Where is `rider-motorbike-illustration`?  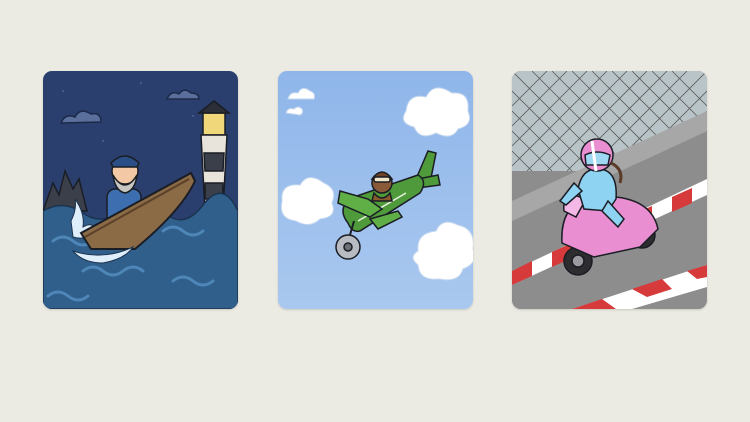
rider-motorbike-illustration is located at coordinates (609, 190).